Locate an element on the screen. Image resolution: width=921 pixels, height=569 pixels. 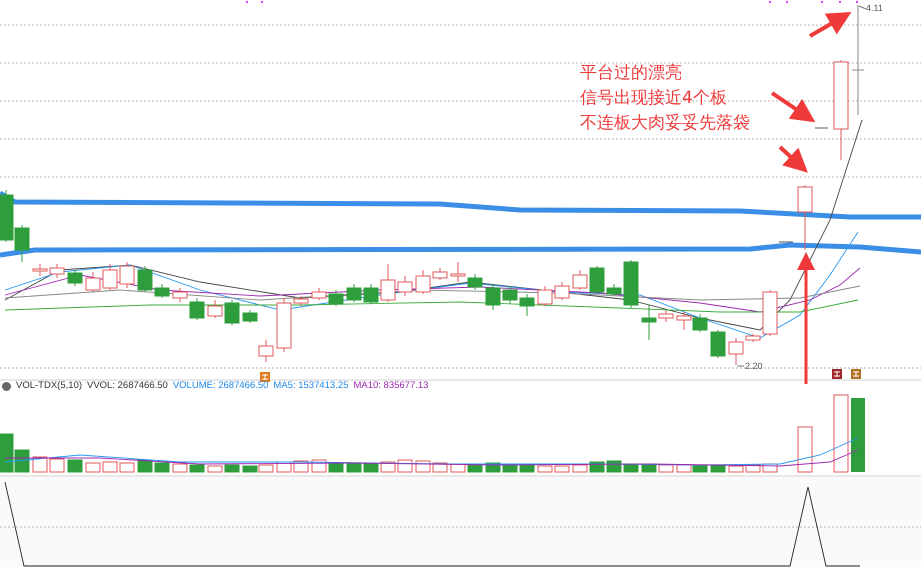
price-label: 4.11 is located at coordinates (874, 8).